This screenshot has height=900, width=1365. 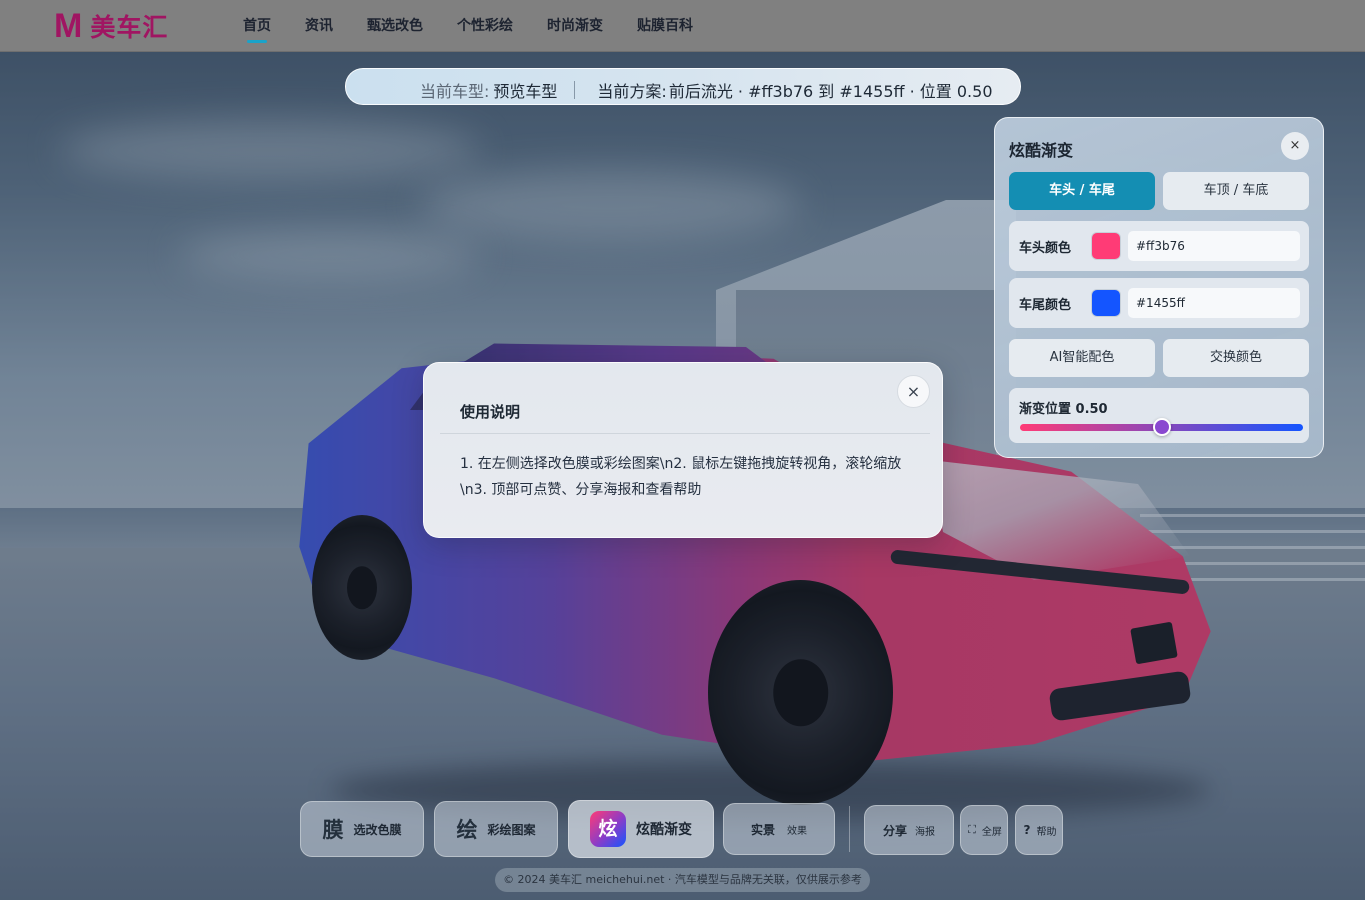 What do you see at coordinates (1063, 409) in the screenshot?
I see `gradient-position-label: 渐变位置 0.50` at bounding box center [1063, 409].